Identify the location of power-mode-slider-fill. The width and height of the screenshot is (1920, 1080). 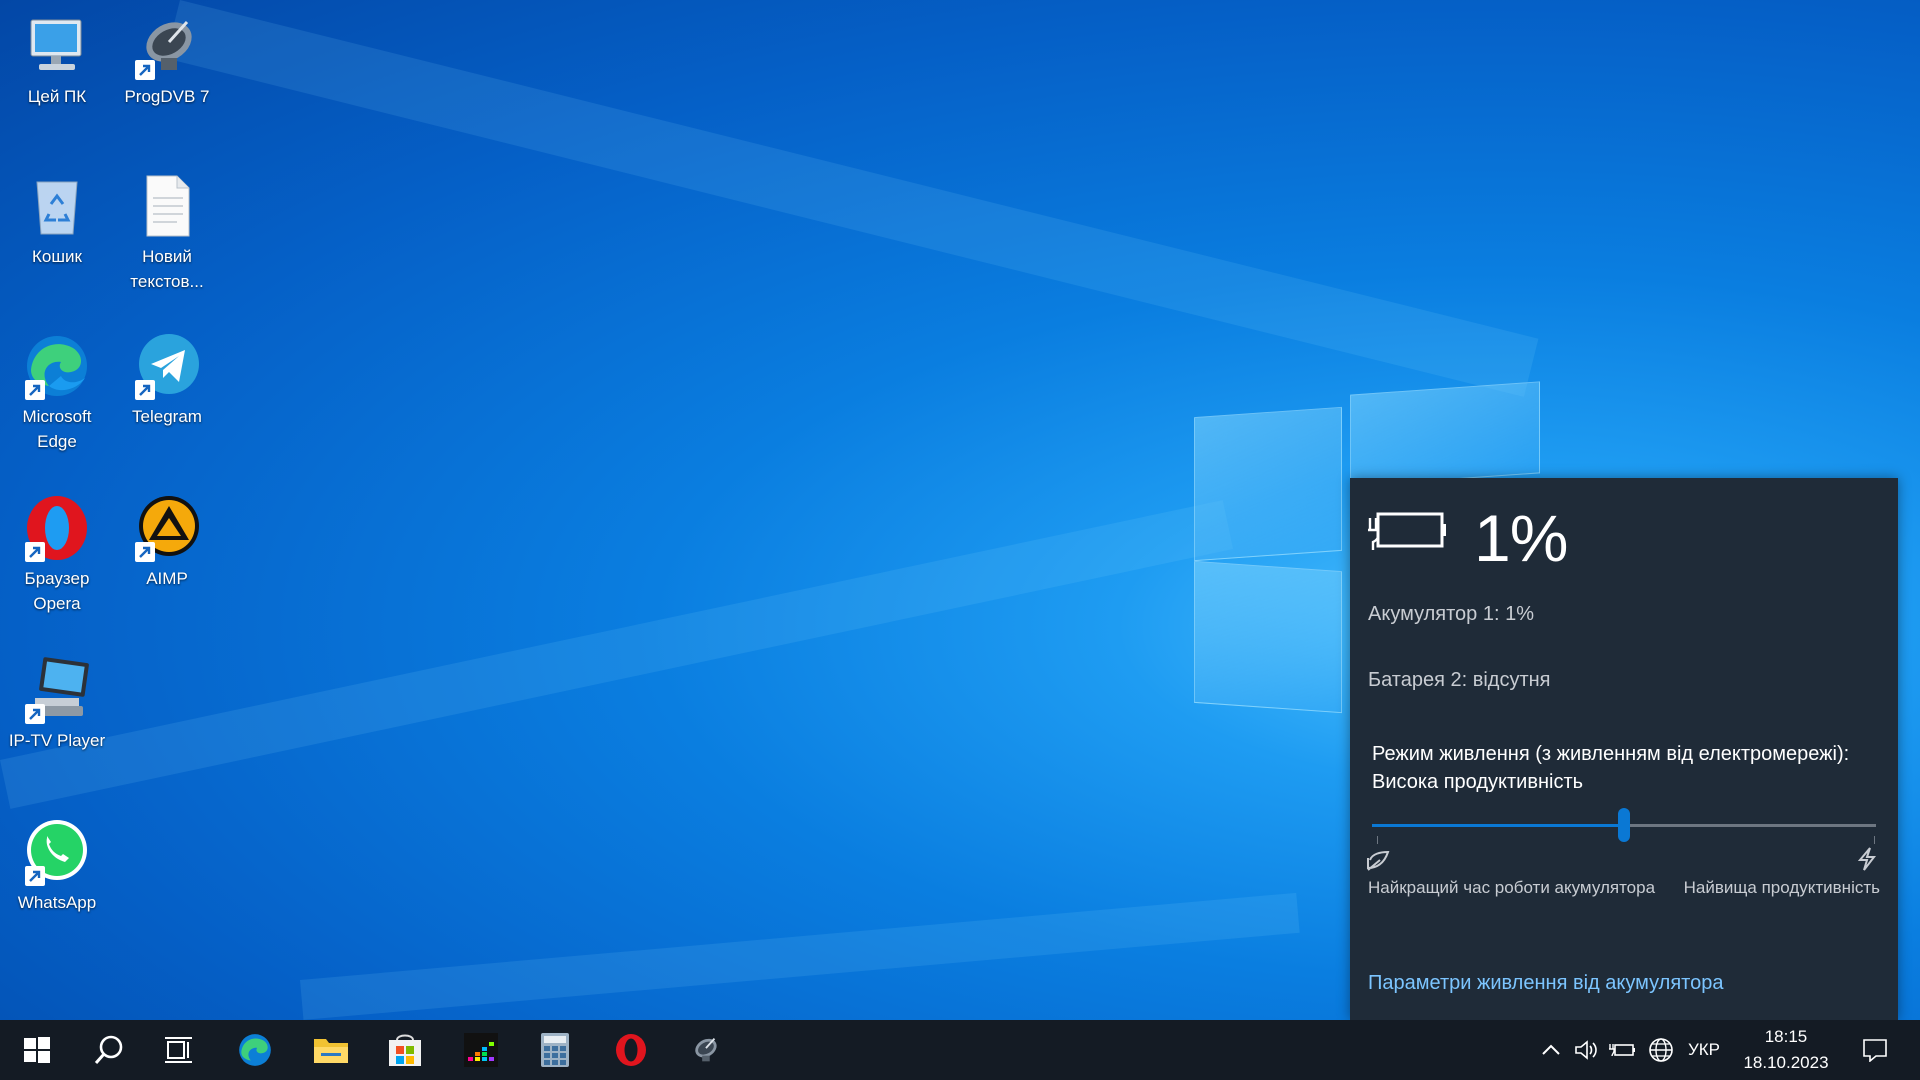
(1498, 825).